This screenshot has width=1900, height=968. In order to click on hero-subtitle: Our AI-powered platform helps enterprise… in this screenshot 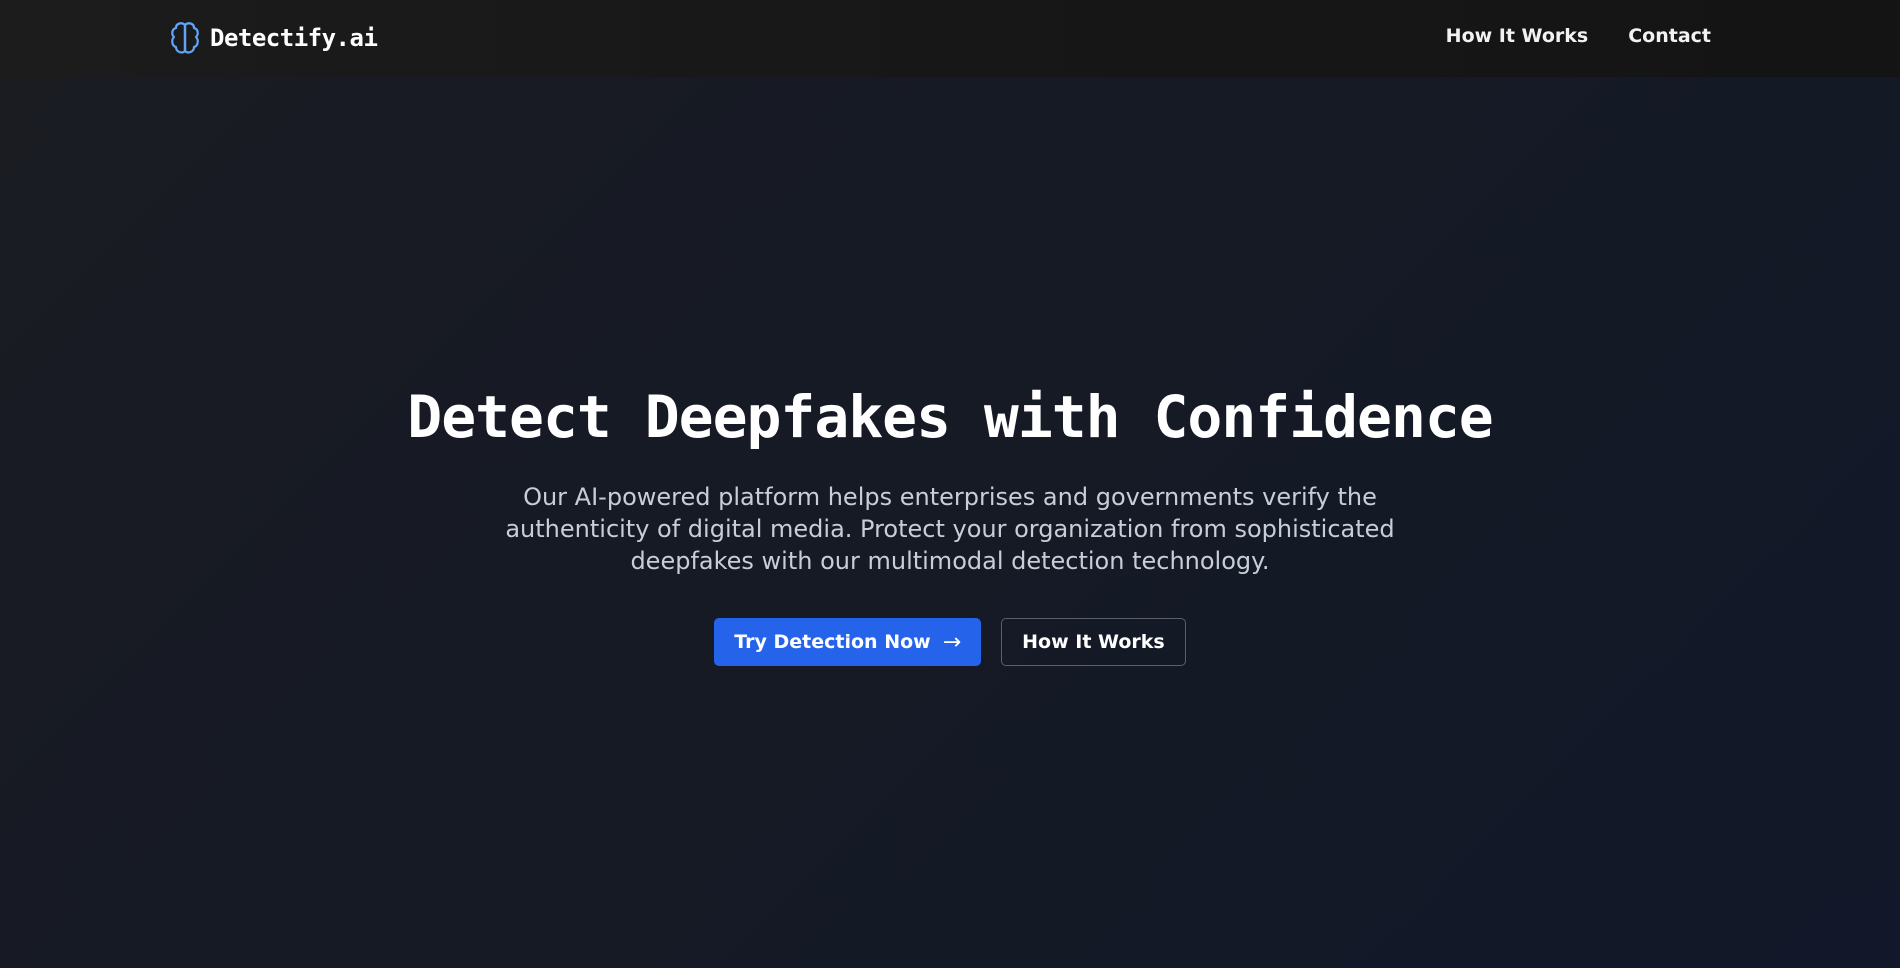, I will do `click(950, 529)`.